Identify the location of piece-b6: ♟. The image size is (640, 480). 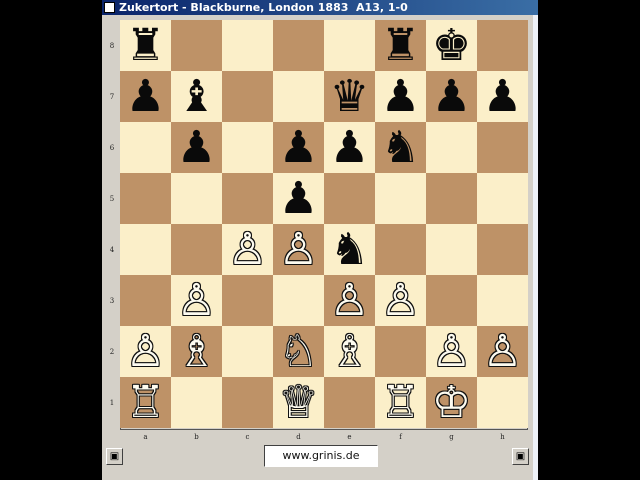
(196, 147).